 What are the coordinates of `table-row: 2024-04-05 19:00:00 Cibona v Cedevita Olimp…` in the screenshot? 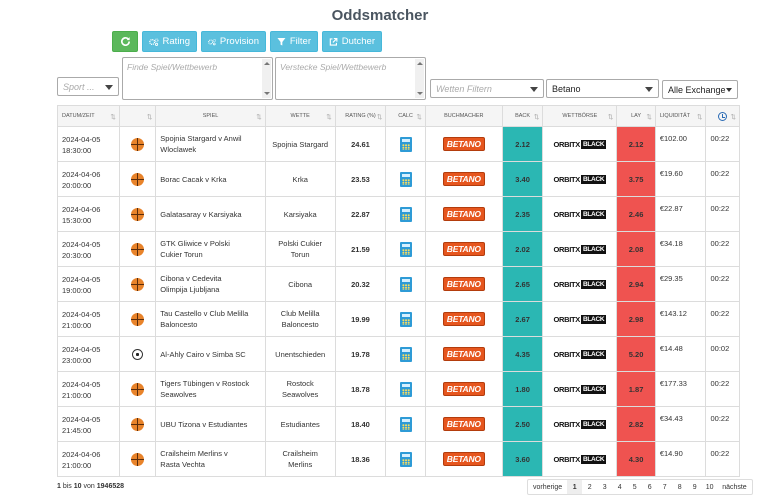 It's located at (398, 284).